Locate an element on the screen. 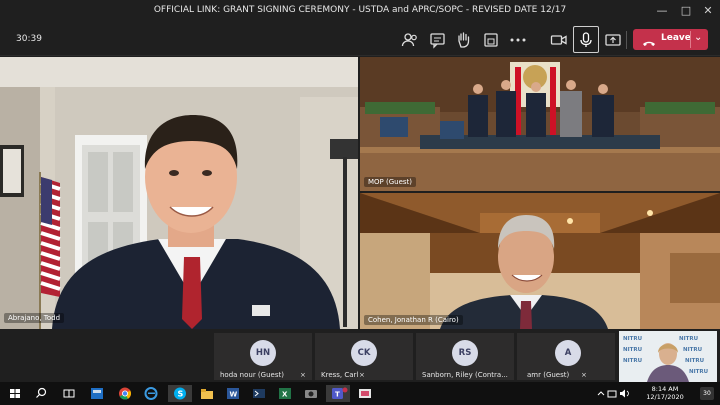 The width and height of the screenshot is (720, 405). meeting-timer: 30:39 is located at coordinates (29, 39).